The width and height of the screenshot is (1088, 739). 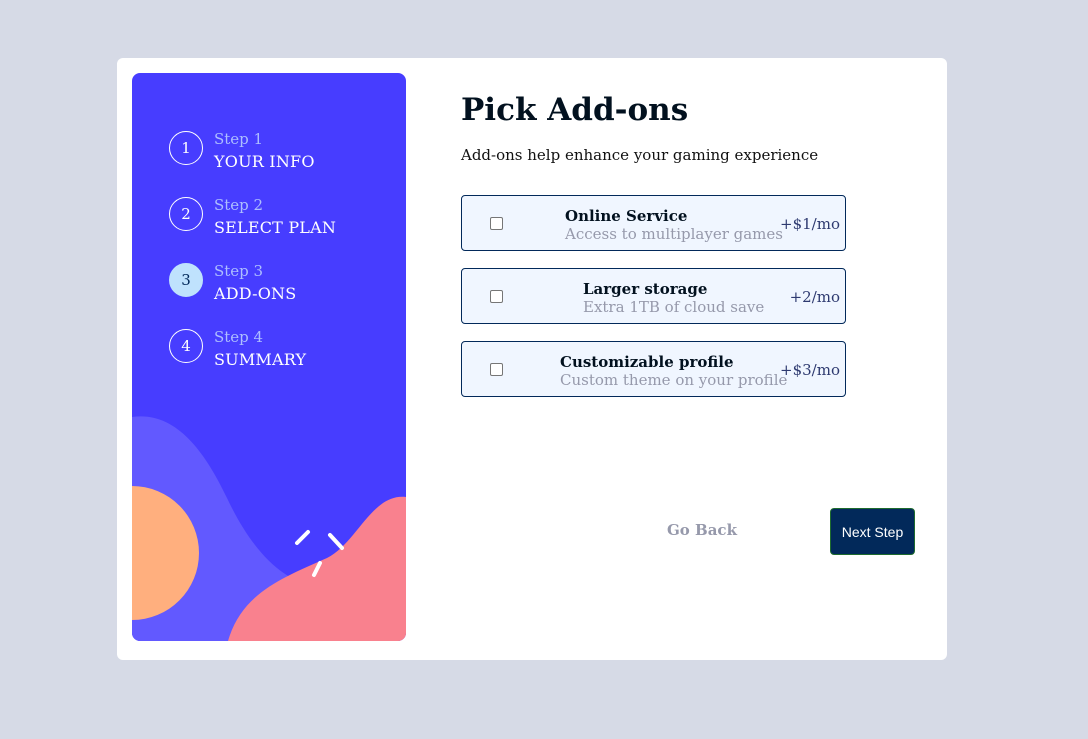 What do you see at coordinates (186, 346) in the screenshot?
I see `step-number: 4` at bounding box center [186, 346].